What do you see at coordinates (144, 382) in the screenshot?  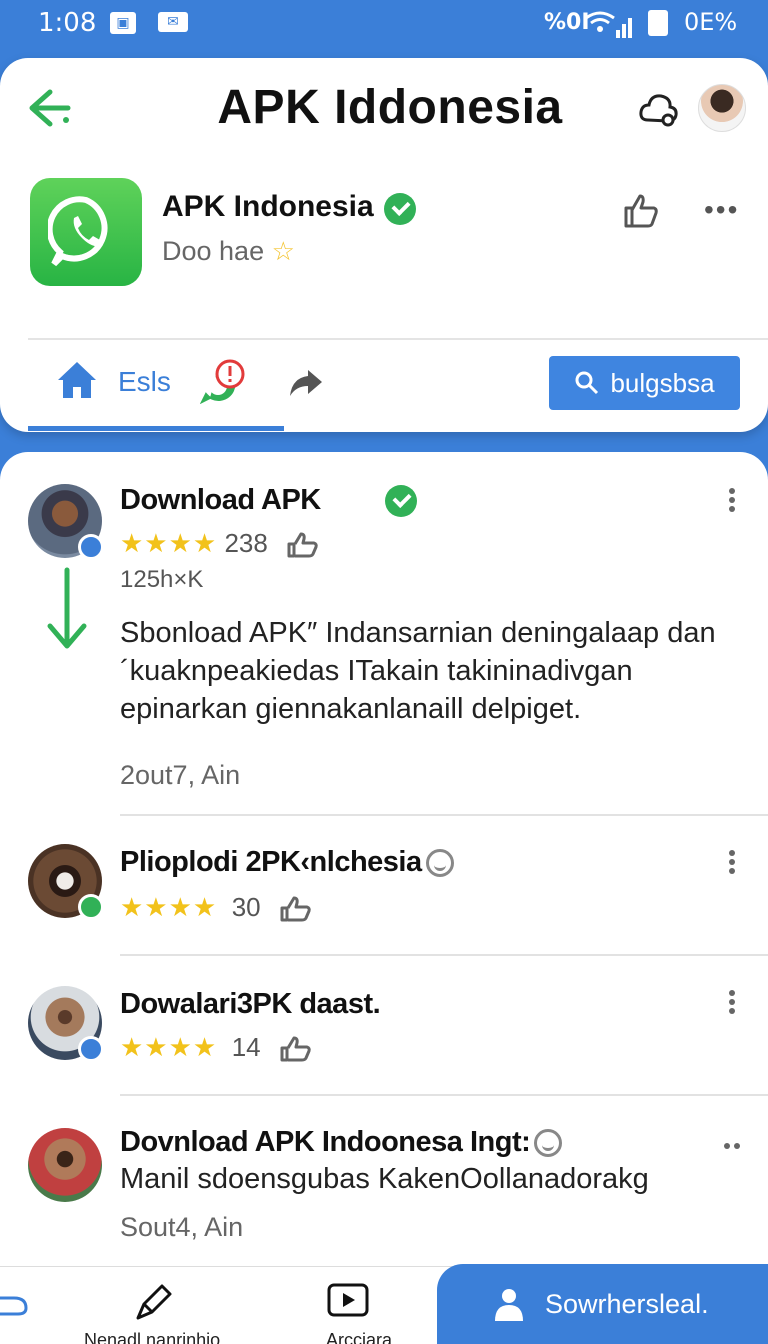 I see `tab-active-label: Esls` at bounding box center [144, 382].